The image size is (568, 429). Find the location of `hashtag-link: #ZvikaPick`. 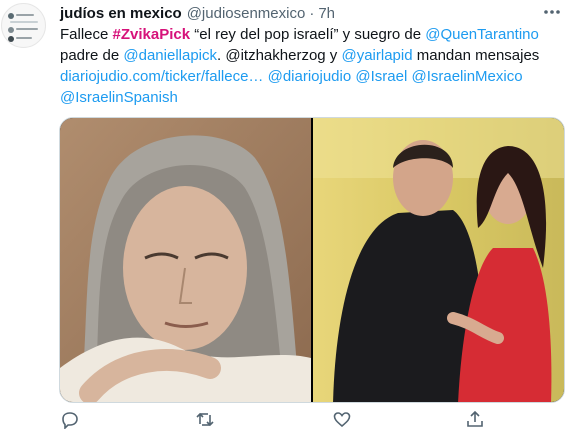

hashtag-link: #ZvikaPick is located at coordinates (152, 34).